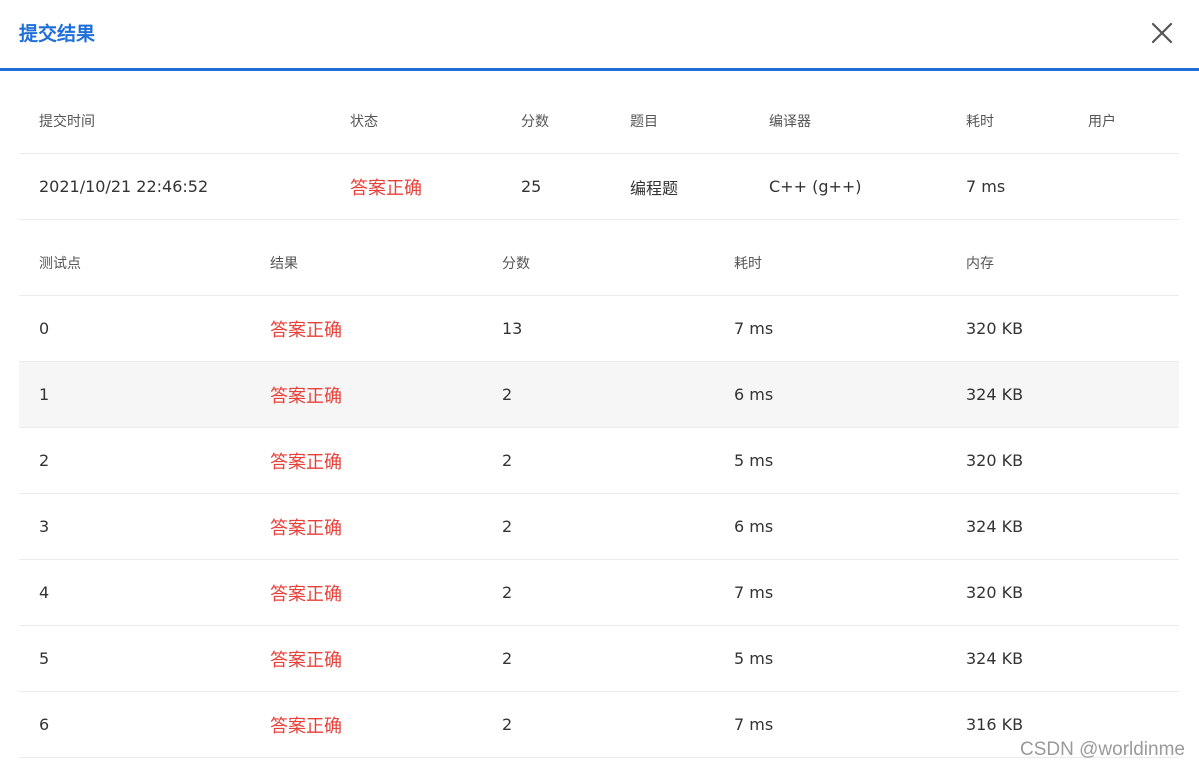 This screenshot has height=769, width=1199. What do you see at coordinates (748, 263) in the screenshot?
I see `header-testcase-time: 耗时` at bounding box center [748, 263].